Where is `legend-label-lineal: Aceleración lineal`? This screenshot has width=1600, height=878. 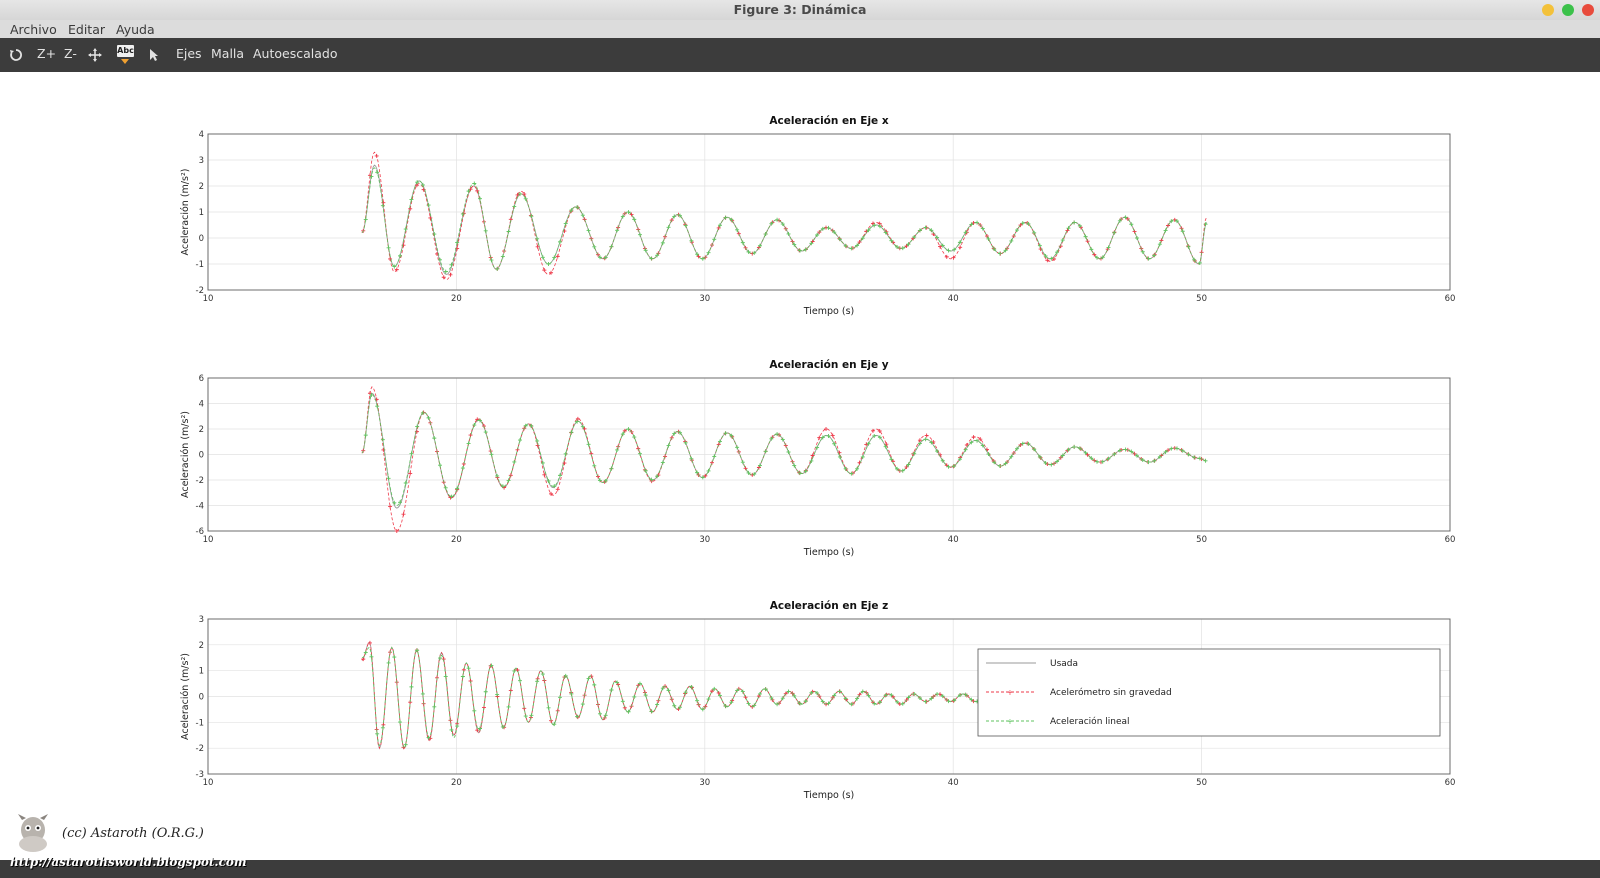 legend-label-lineal: Aceleración lineal is located at coordinates (1090, 721).